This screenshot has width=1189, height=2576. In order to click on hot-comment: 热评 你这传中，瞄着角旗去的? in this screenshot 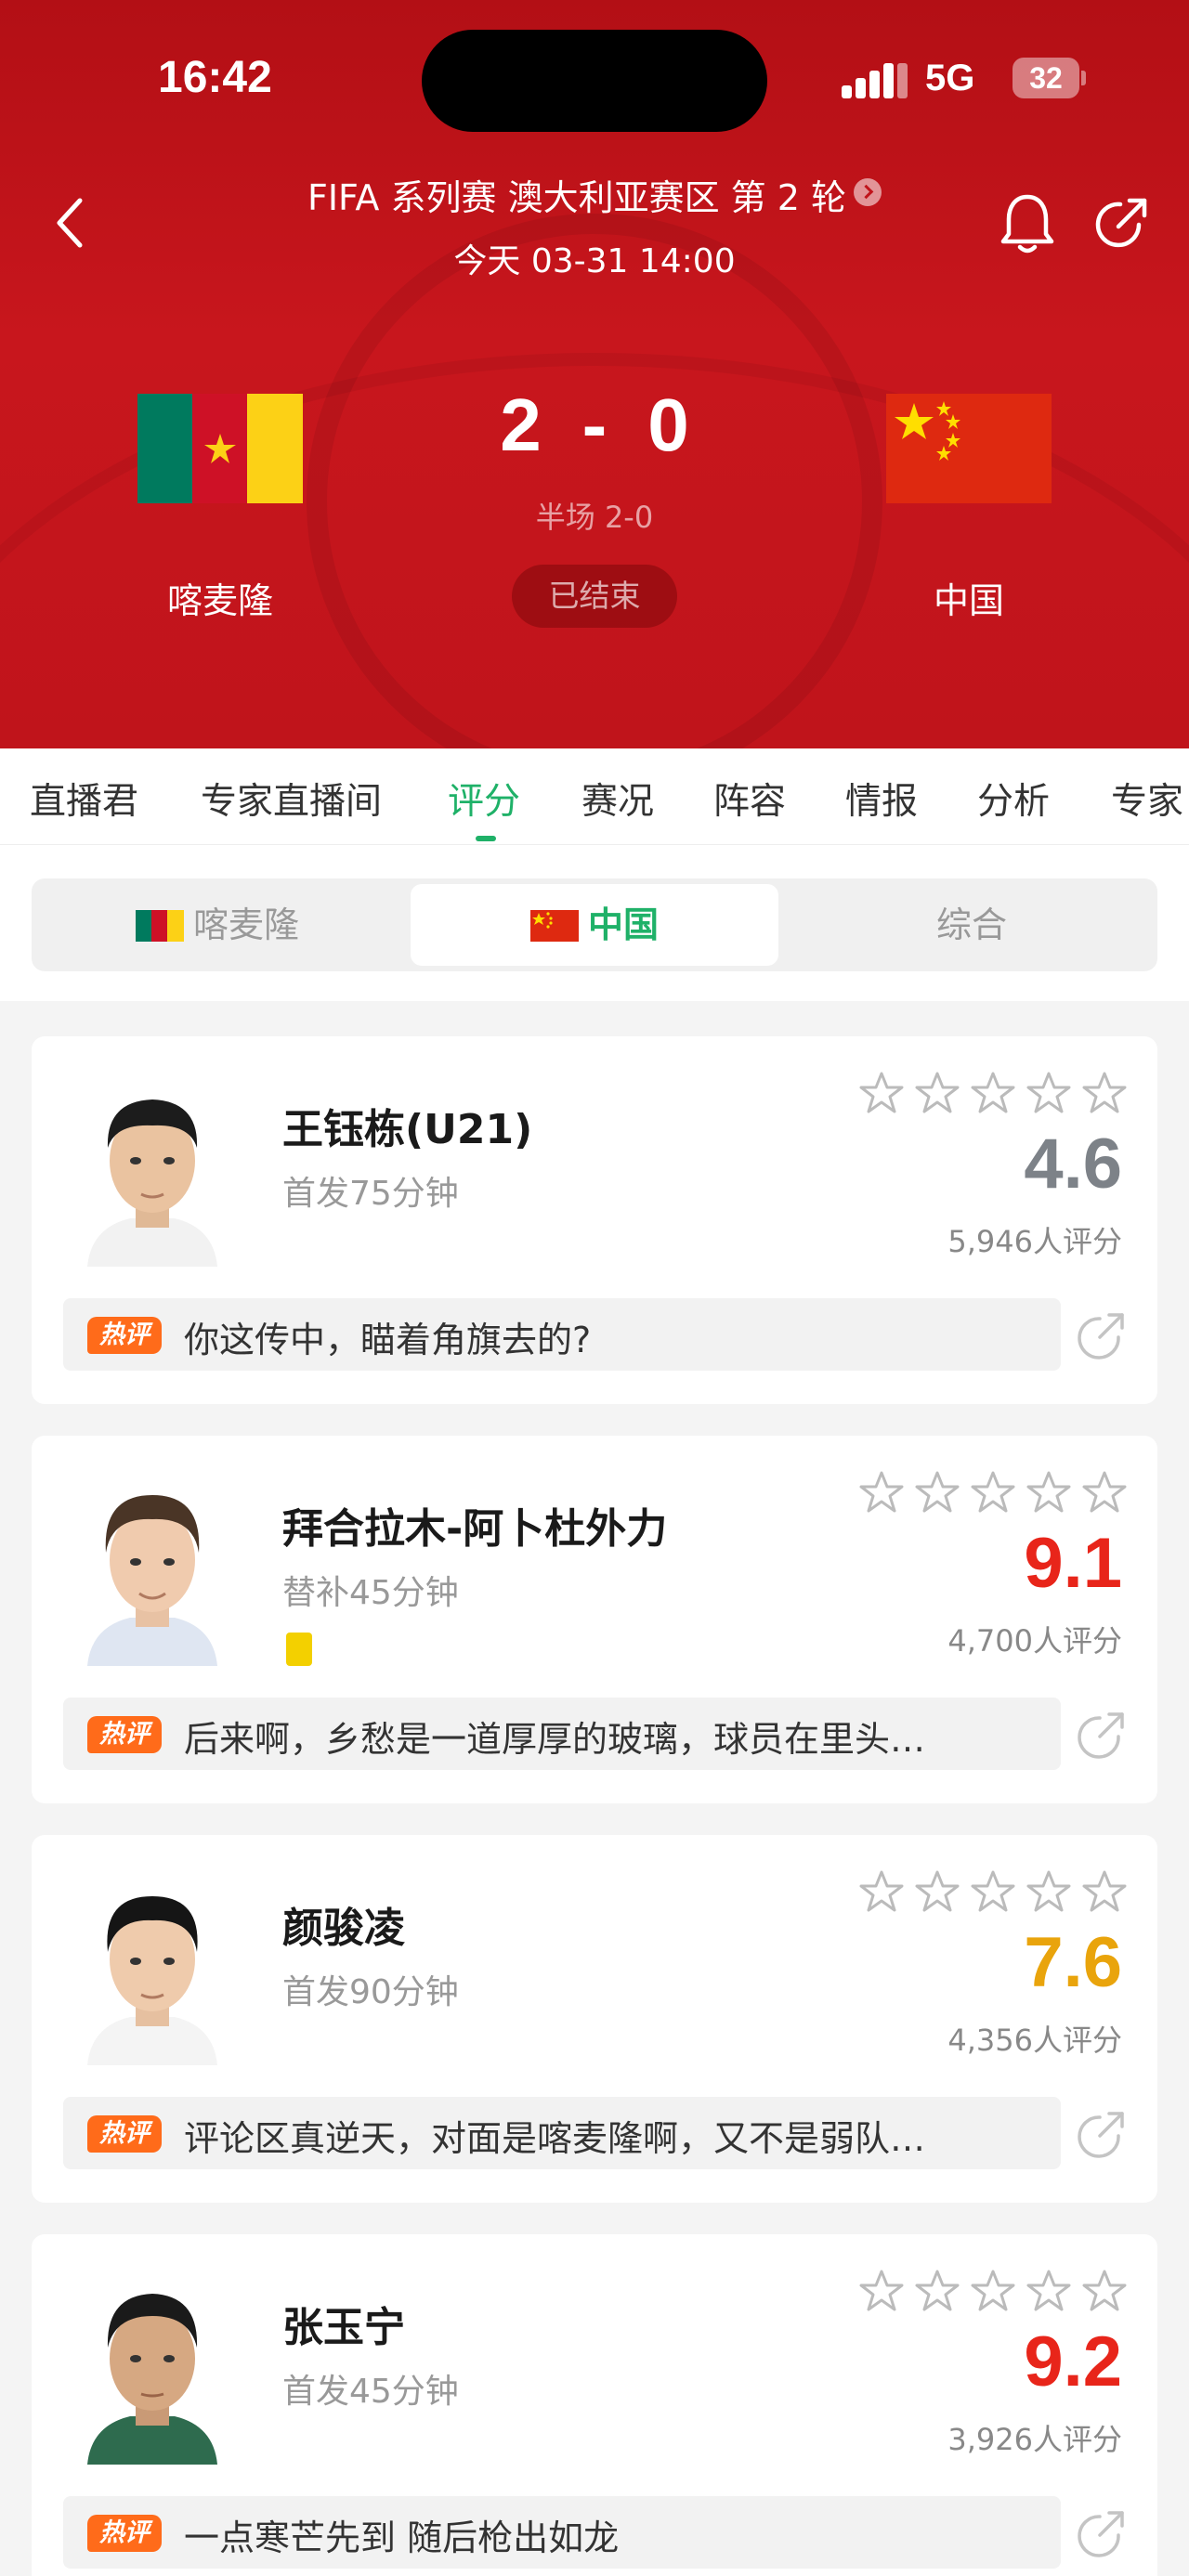, I will do `click(562, 1335)`.